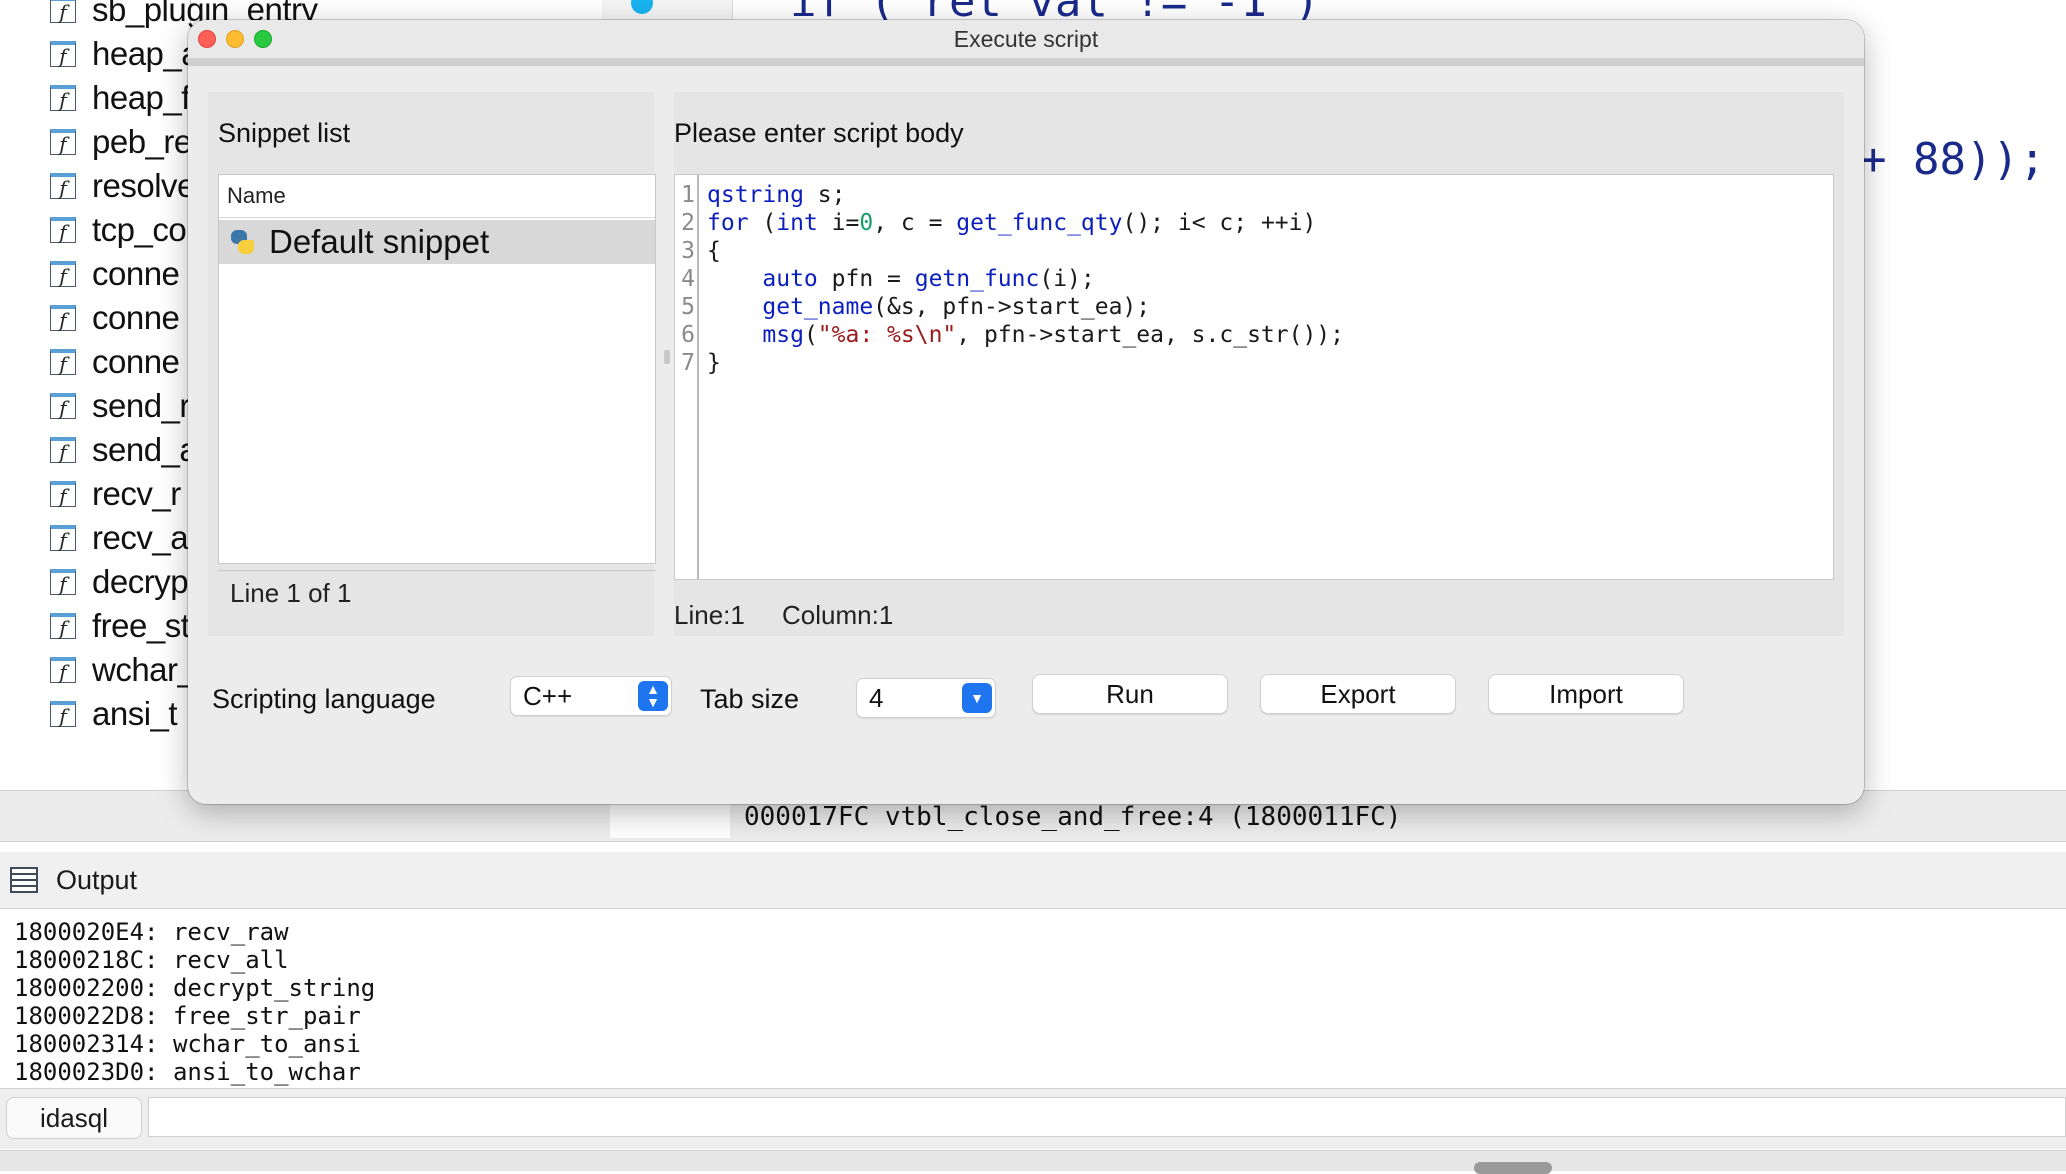  What do you see at coordinates (187, 1016) in the screenshot?
I see `output-line: 1800022D8: free_str_pair` at bounding box center [187, 1016].